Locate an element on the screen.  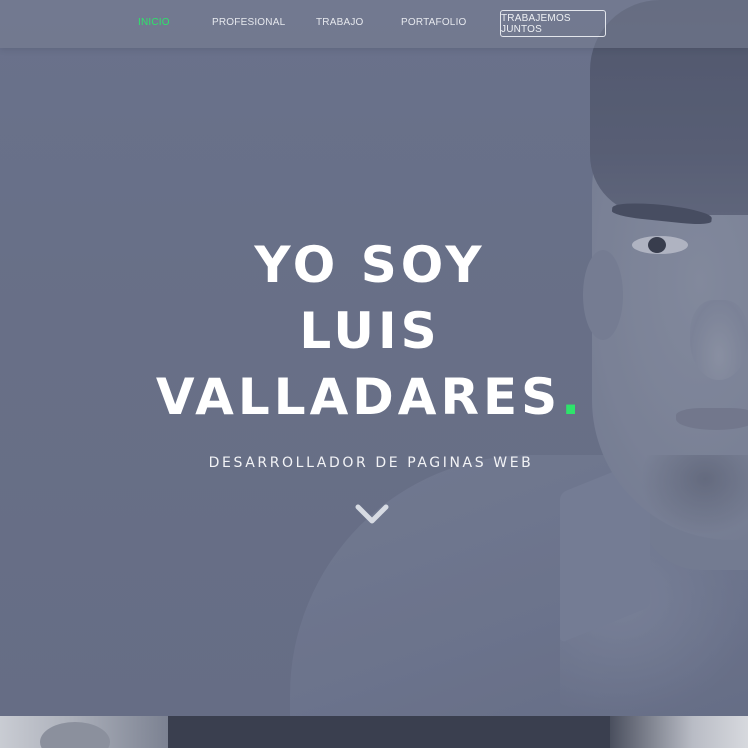
nav-link-trabajo: TRABAJO is located at coordinates (340, 22).